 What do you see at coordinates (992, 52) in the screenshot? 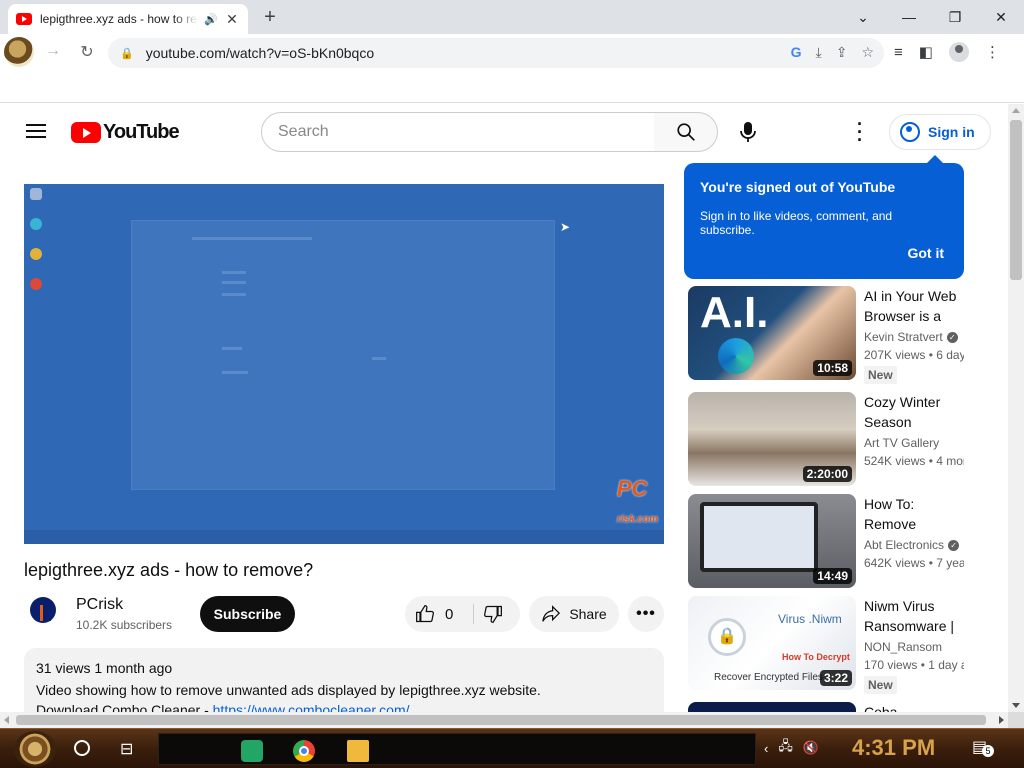
I see `menu-icon: ⋮` at bounding box center [992, 52].